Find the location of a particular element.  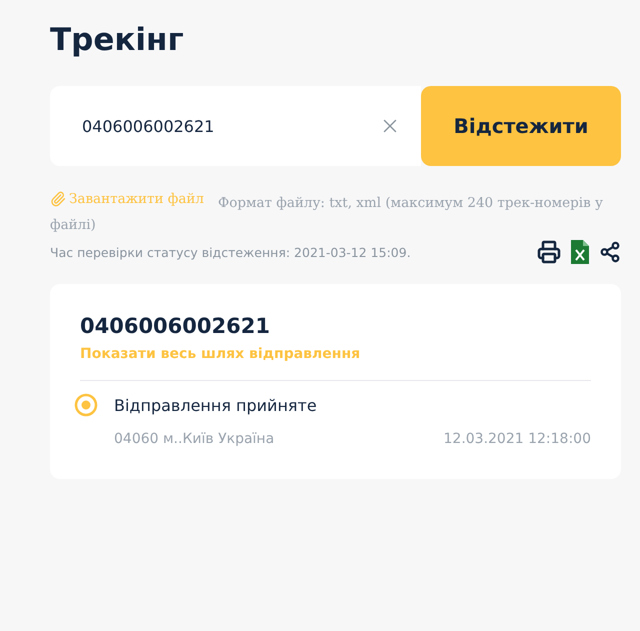

tracking-number: 0406006002621 is located at coordinates (175, 326).